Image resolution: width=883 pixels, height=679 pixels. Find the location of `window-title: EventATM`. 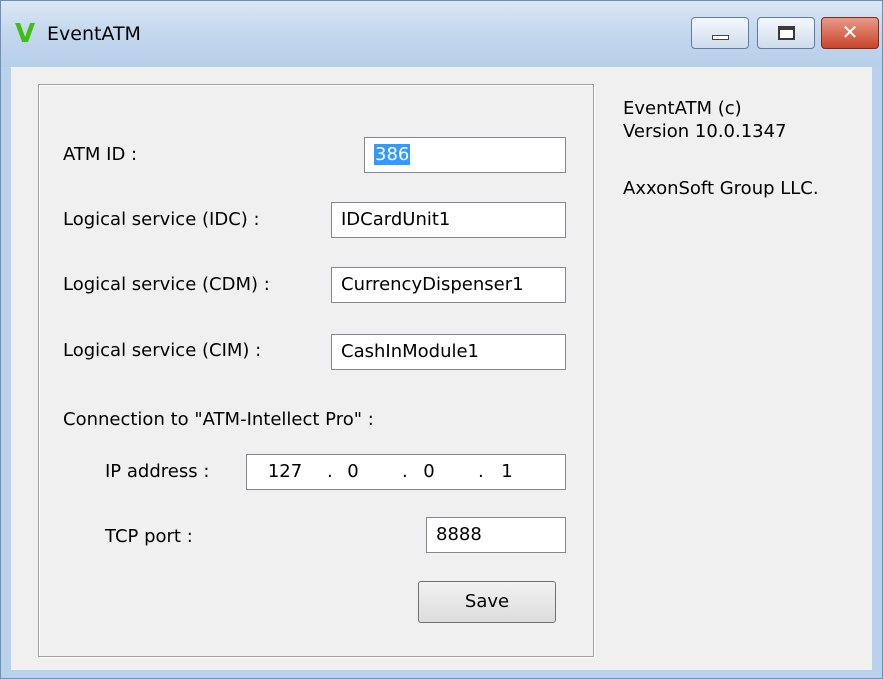

window-title: EventATM is located at coordinates (94, 34).